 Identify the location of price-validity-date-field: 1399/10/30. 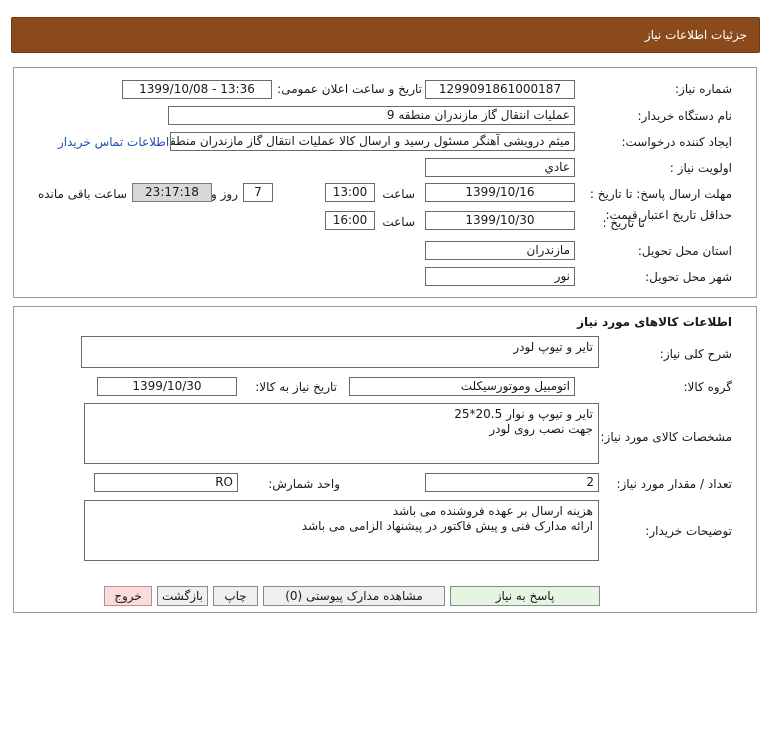
(500, 220).